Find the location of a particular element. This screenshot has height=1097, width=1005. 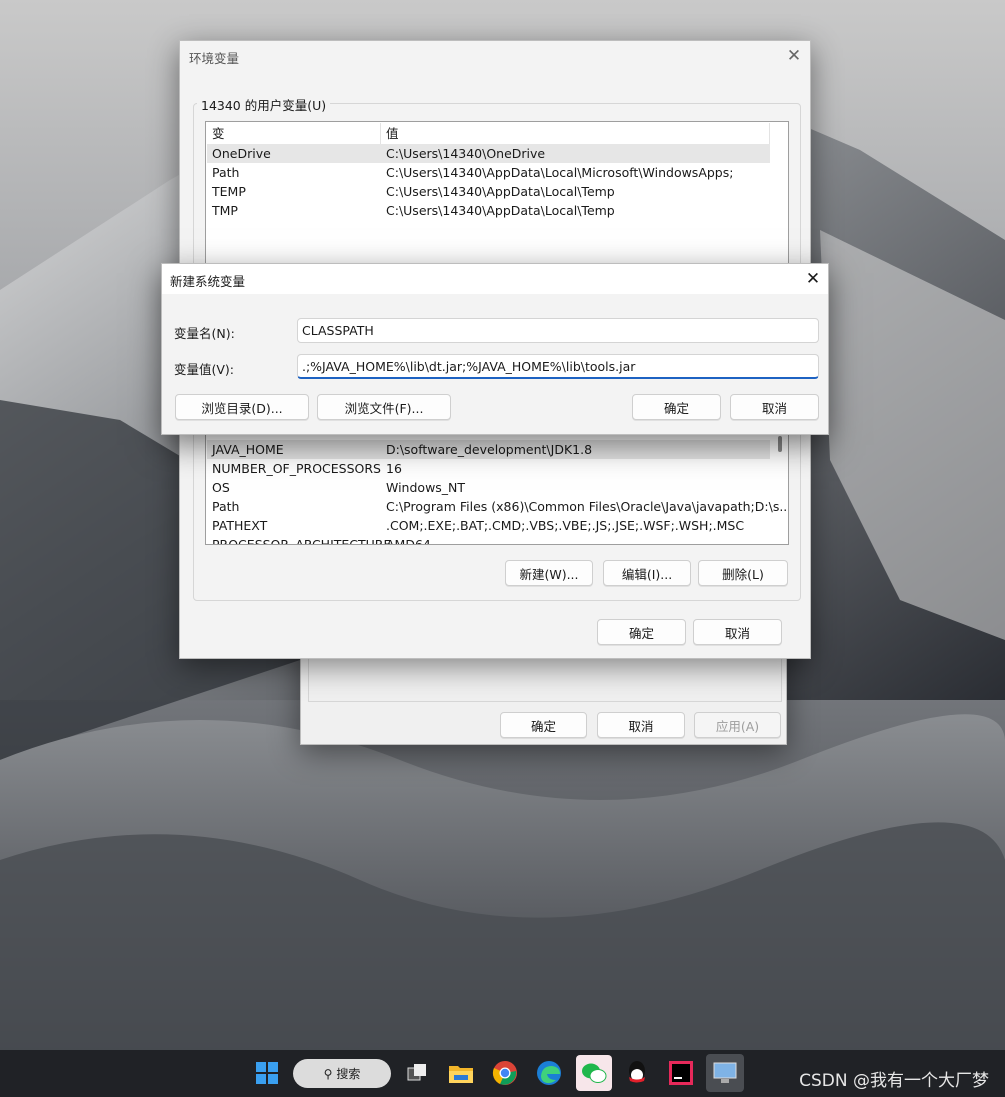

var-name: OS is located at coordinates (221, 487).